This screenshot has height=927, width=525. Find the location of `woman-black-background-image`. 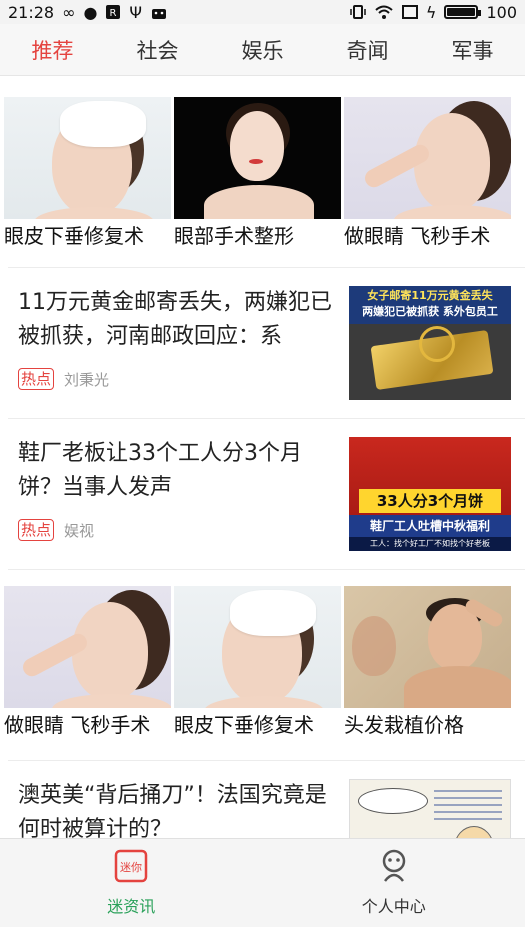

woman-black-background-image is located at coordinates (257, 158).